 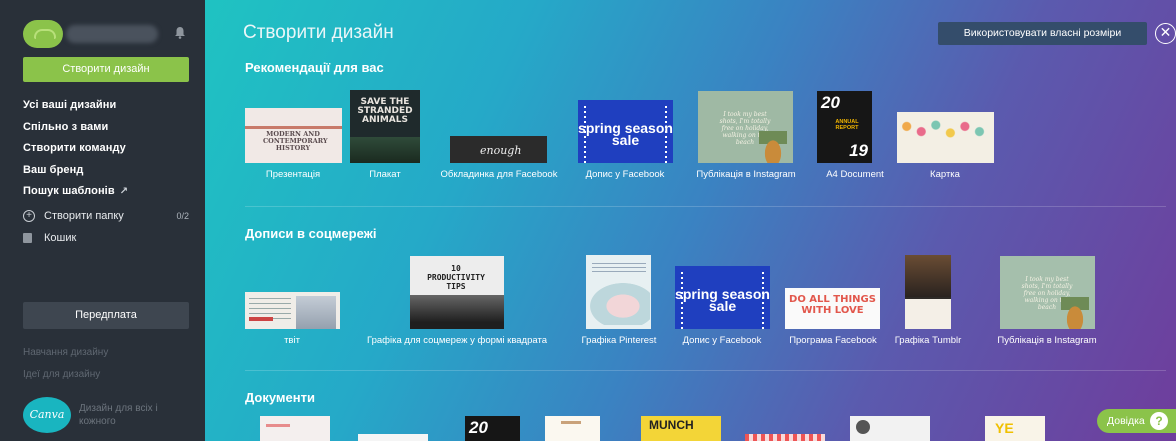 What do you see at coordinates (53, 169) in the screenshot?
I see `sidebar-item-label: Ваш бренд` at bounding box center [53, 169].